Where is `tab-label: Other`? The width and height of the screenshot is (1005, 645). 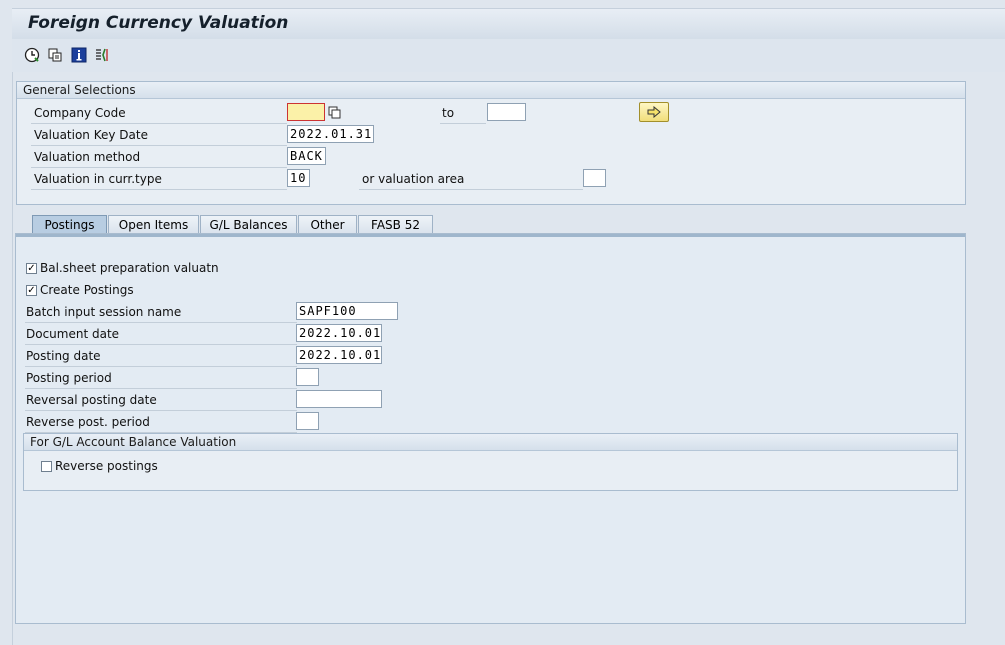
tab-label: Other is located at coordinates (327, 225).